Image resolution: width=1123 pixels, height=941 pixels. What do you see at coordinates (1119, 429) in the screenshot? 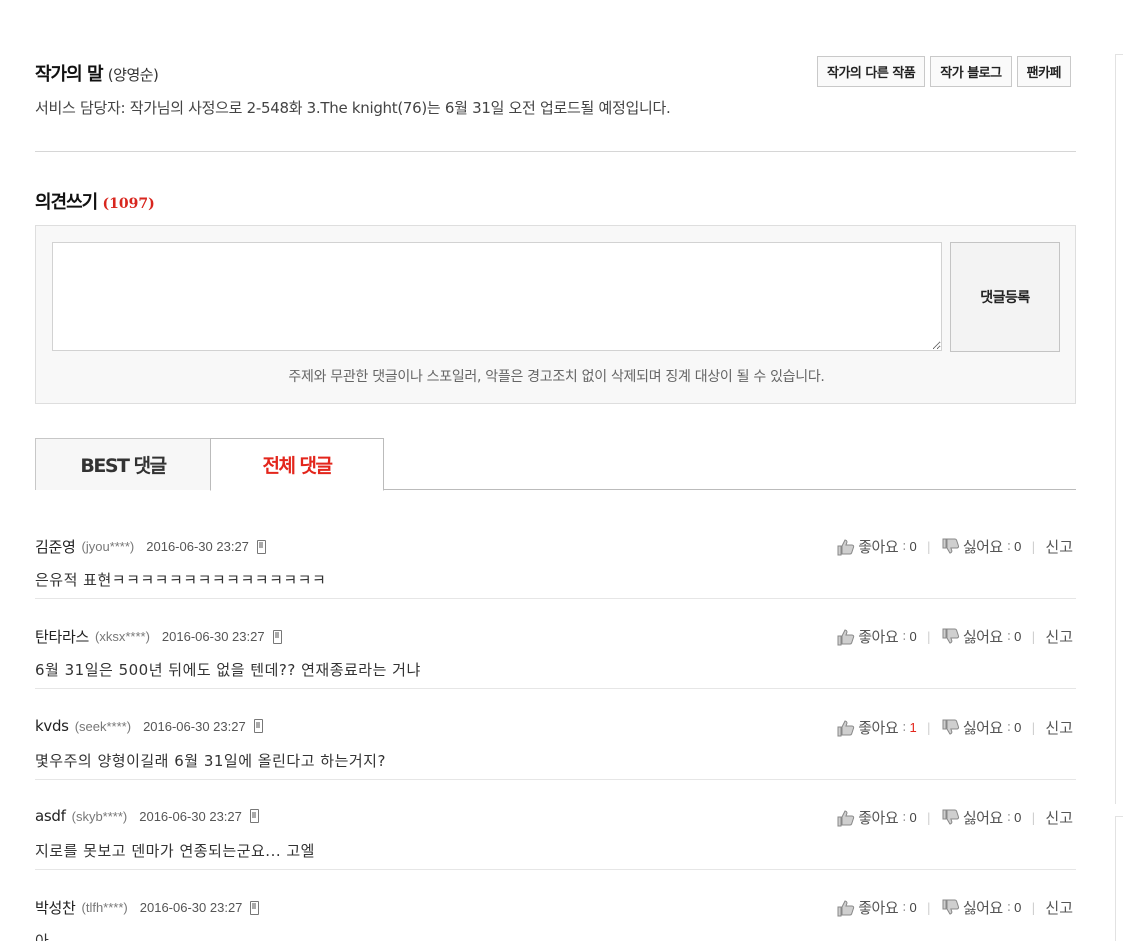
I see `right-side-panel-edge` at bounding box center [1119, 429].